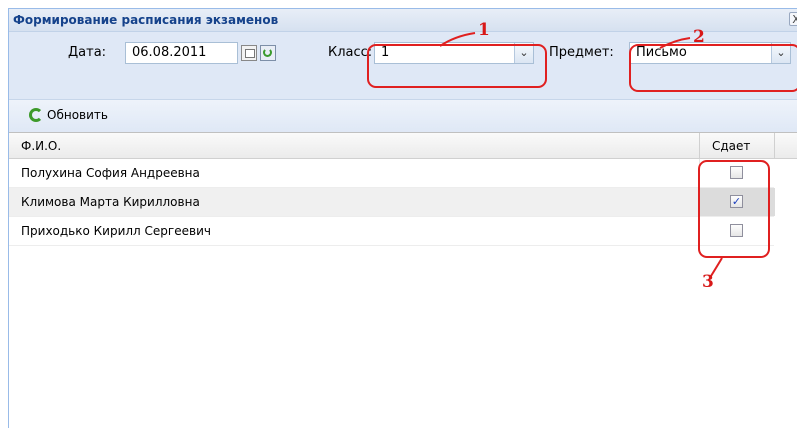  Describe the element at coordinates (169, 52) in the screenshot. I see `date-value: 06.08.2011` at that location.